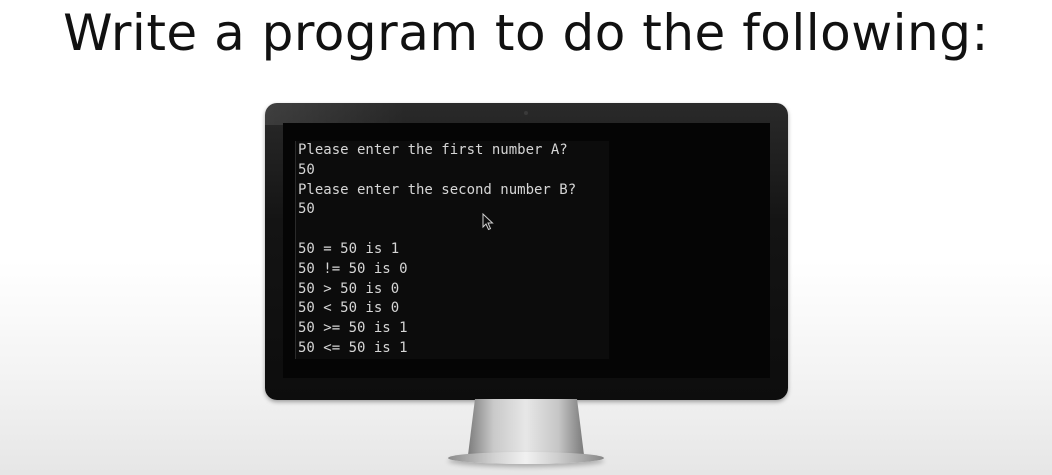  What do you see at coordinates (353, 328) in the screenshot?
I see `console-line: 50 >= 50 is 1` at bounding box center [353, 328].